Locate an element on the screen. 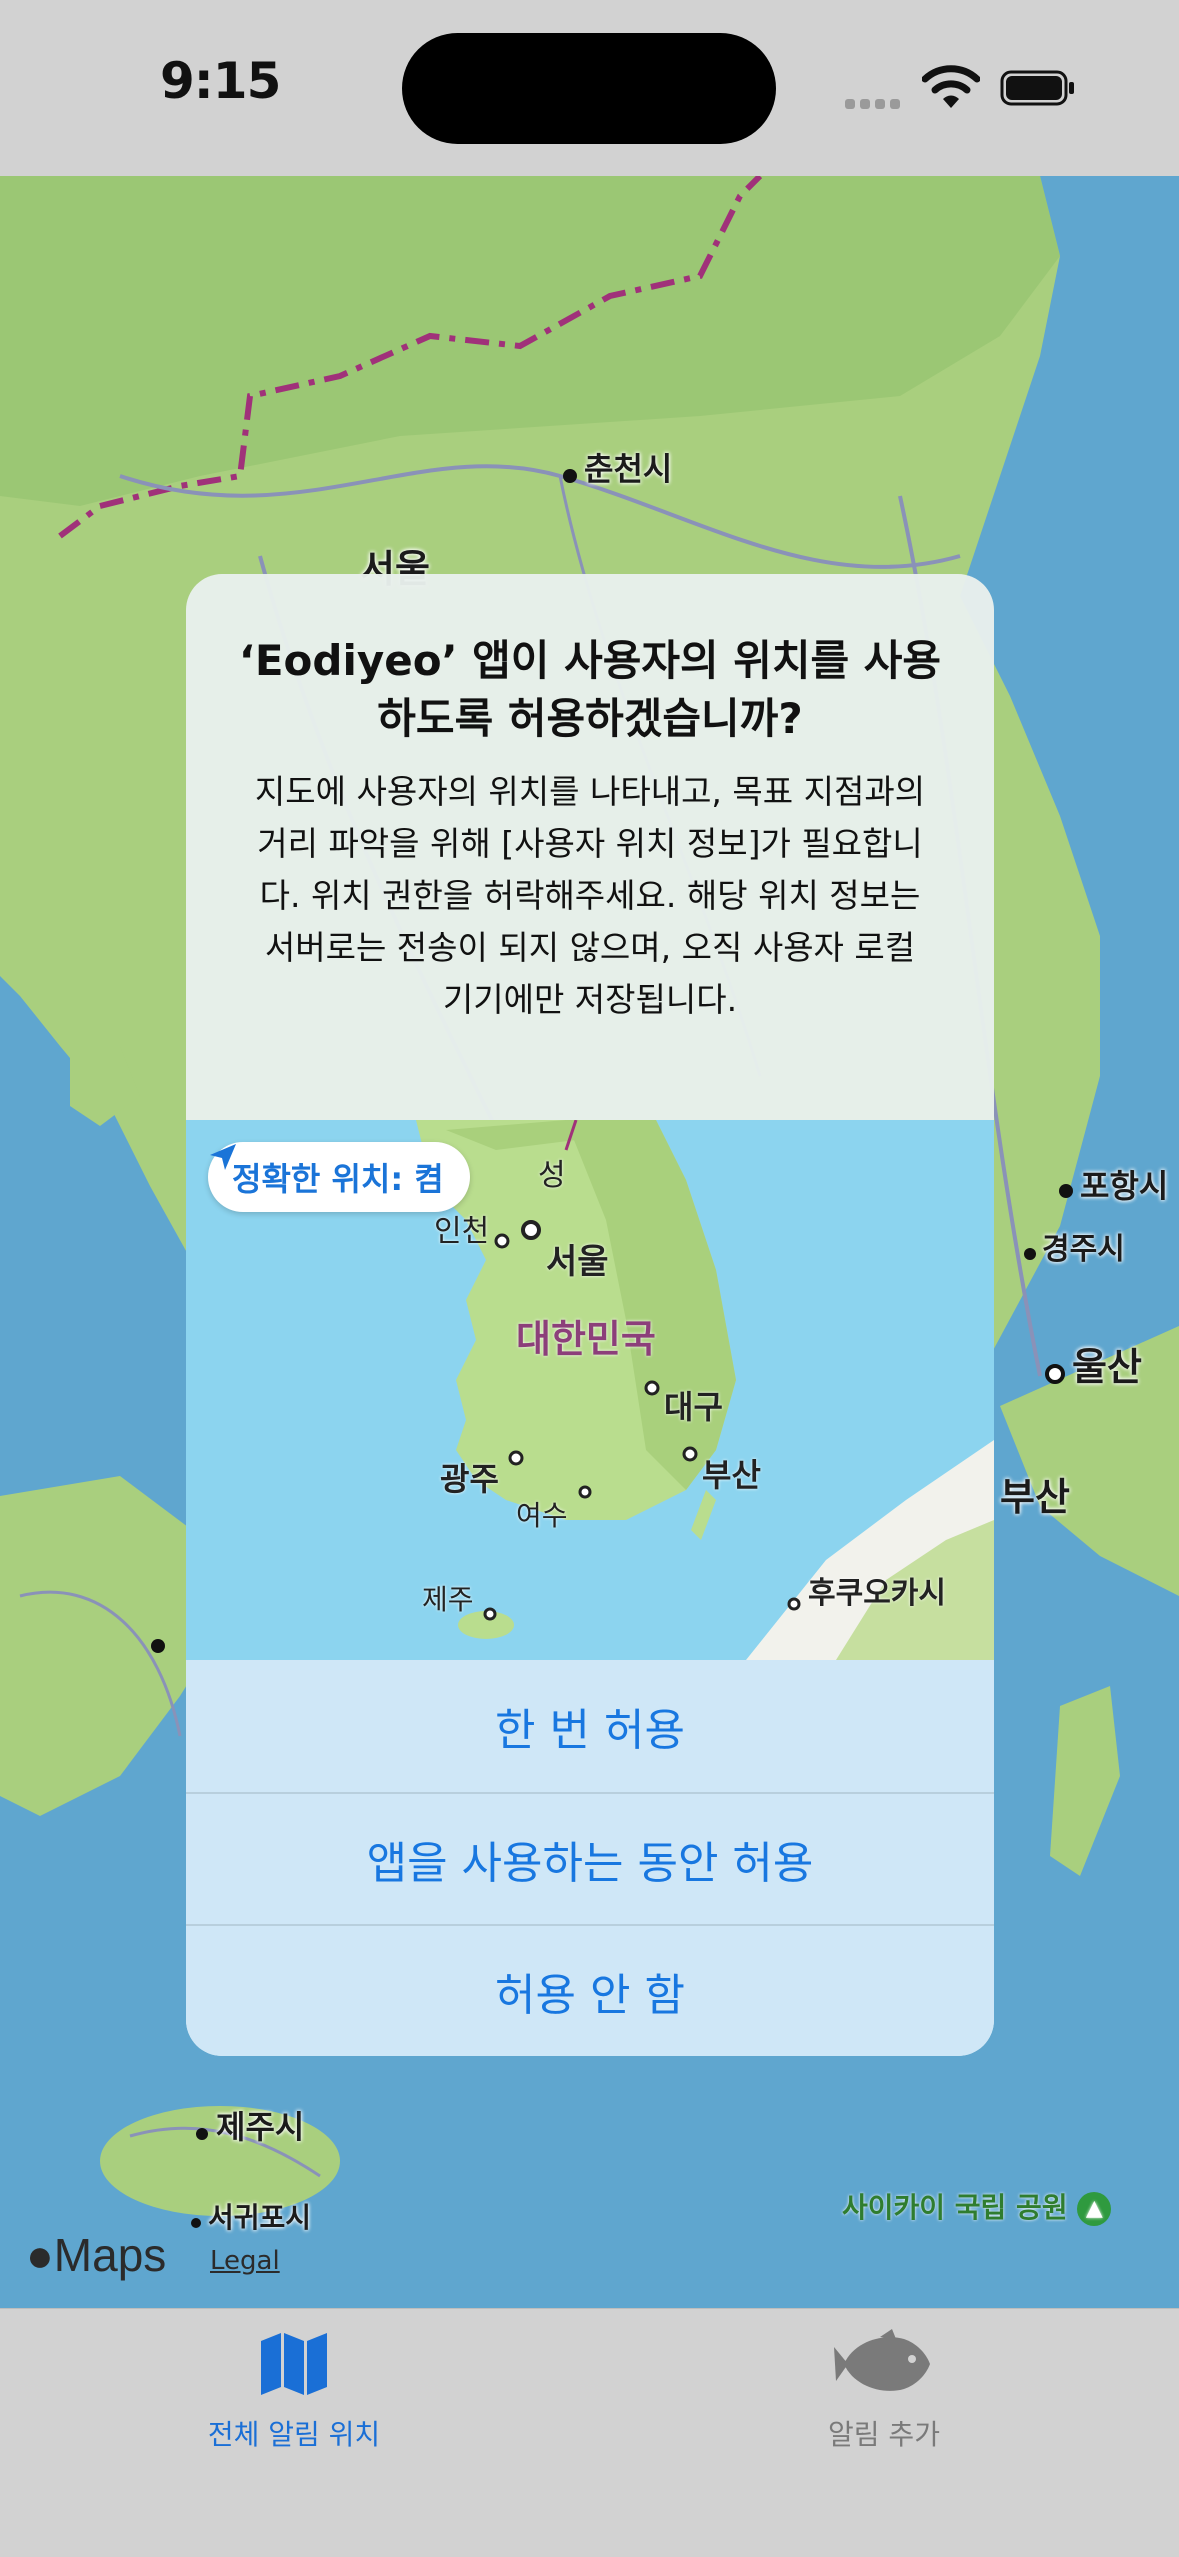 This screenshot has height=2557, width=1179. map-label-park: 사이카이 국립 공원 ▲ is located at coordinates (977, 2206).